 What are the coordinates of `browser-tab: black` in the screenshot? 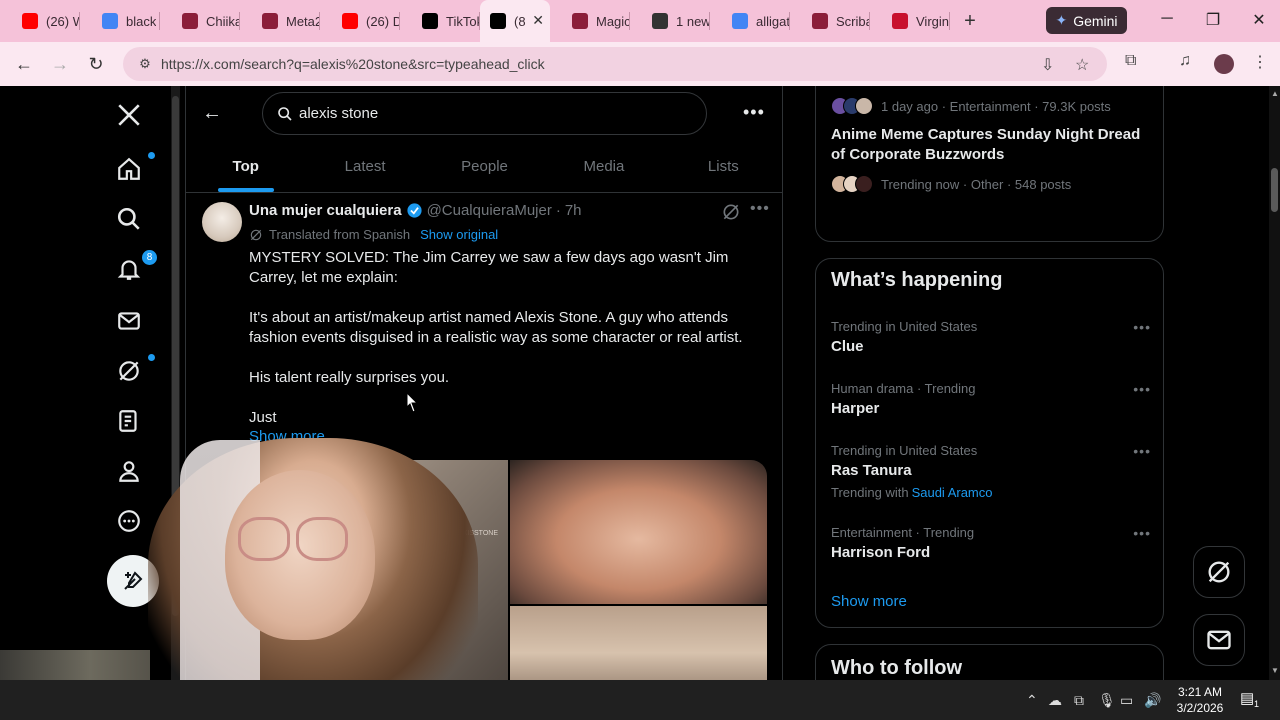 It's located at (120, 21).